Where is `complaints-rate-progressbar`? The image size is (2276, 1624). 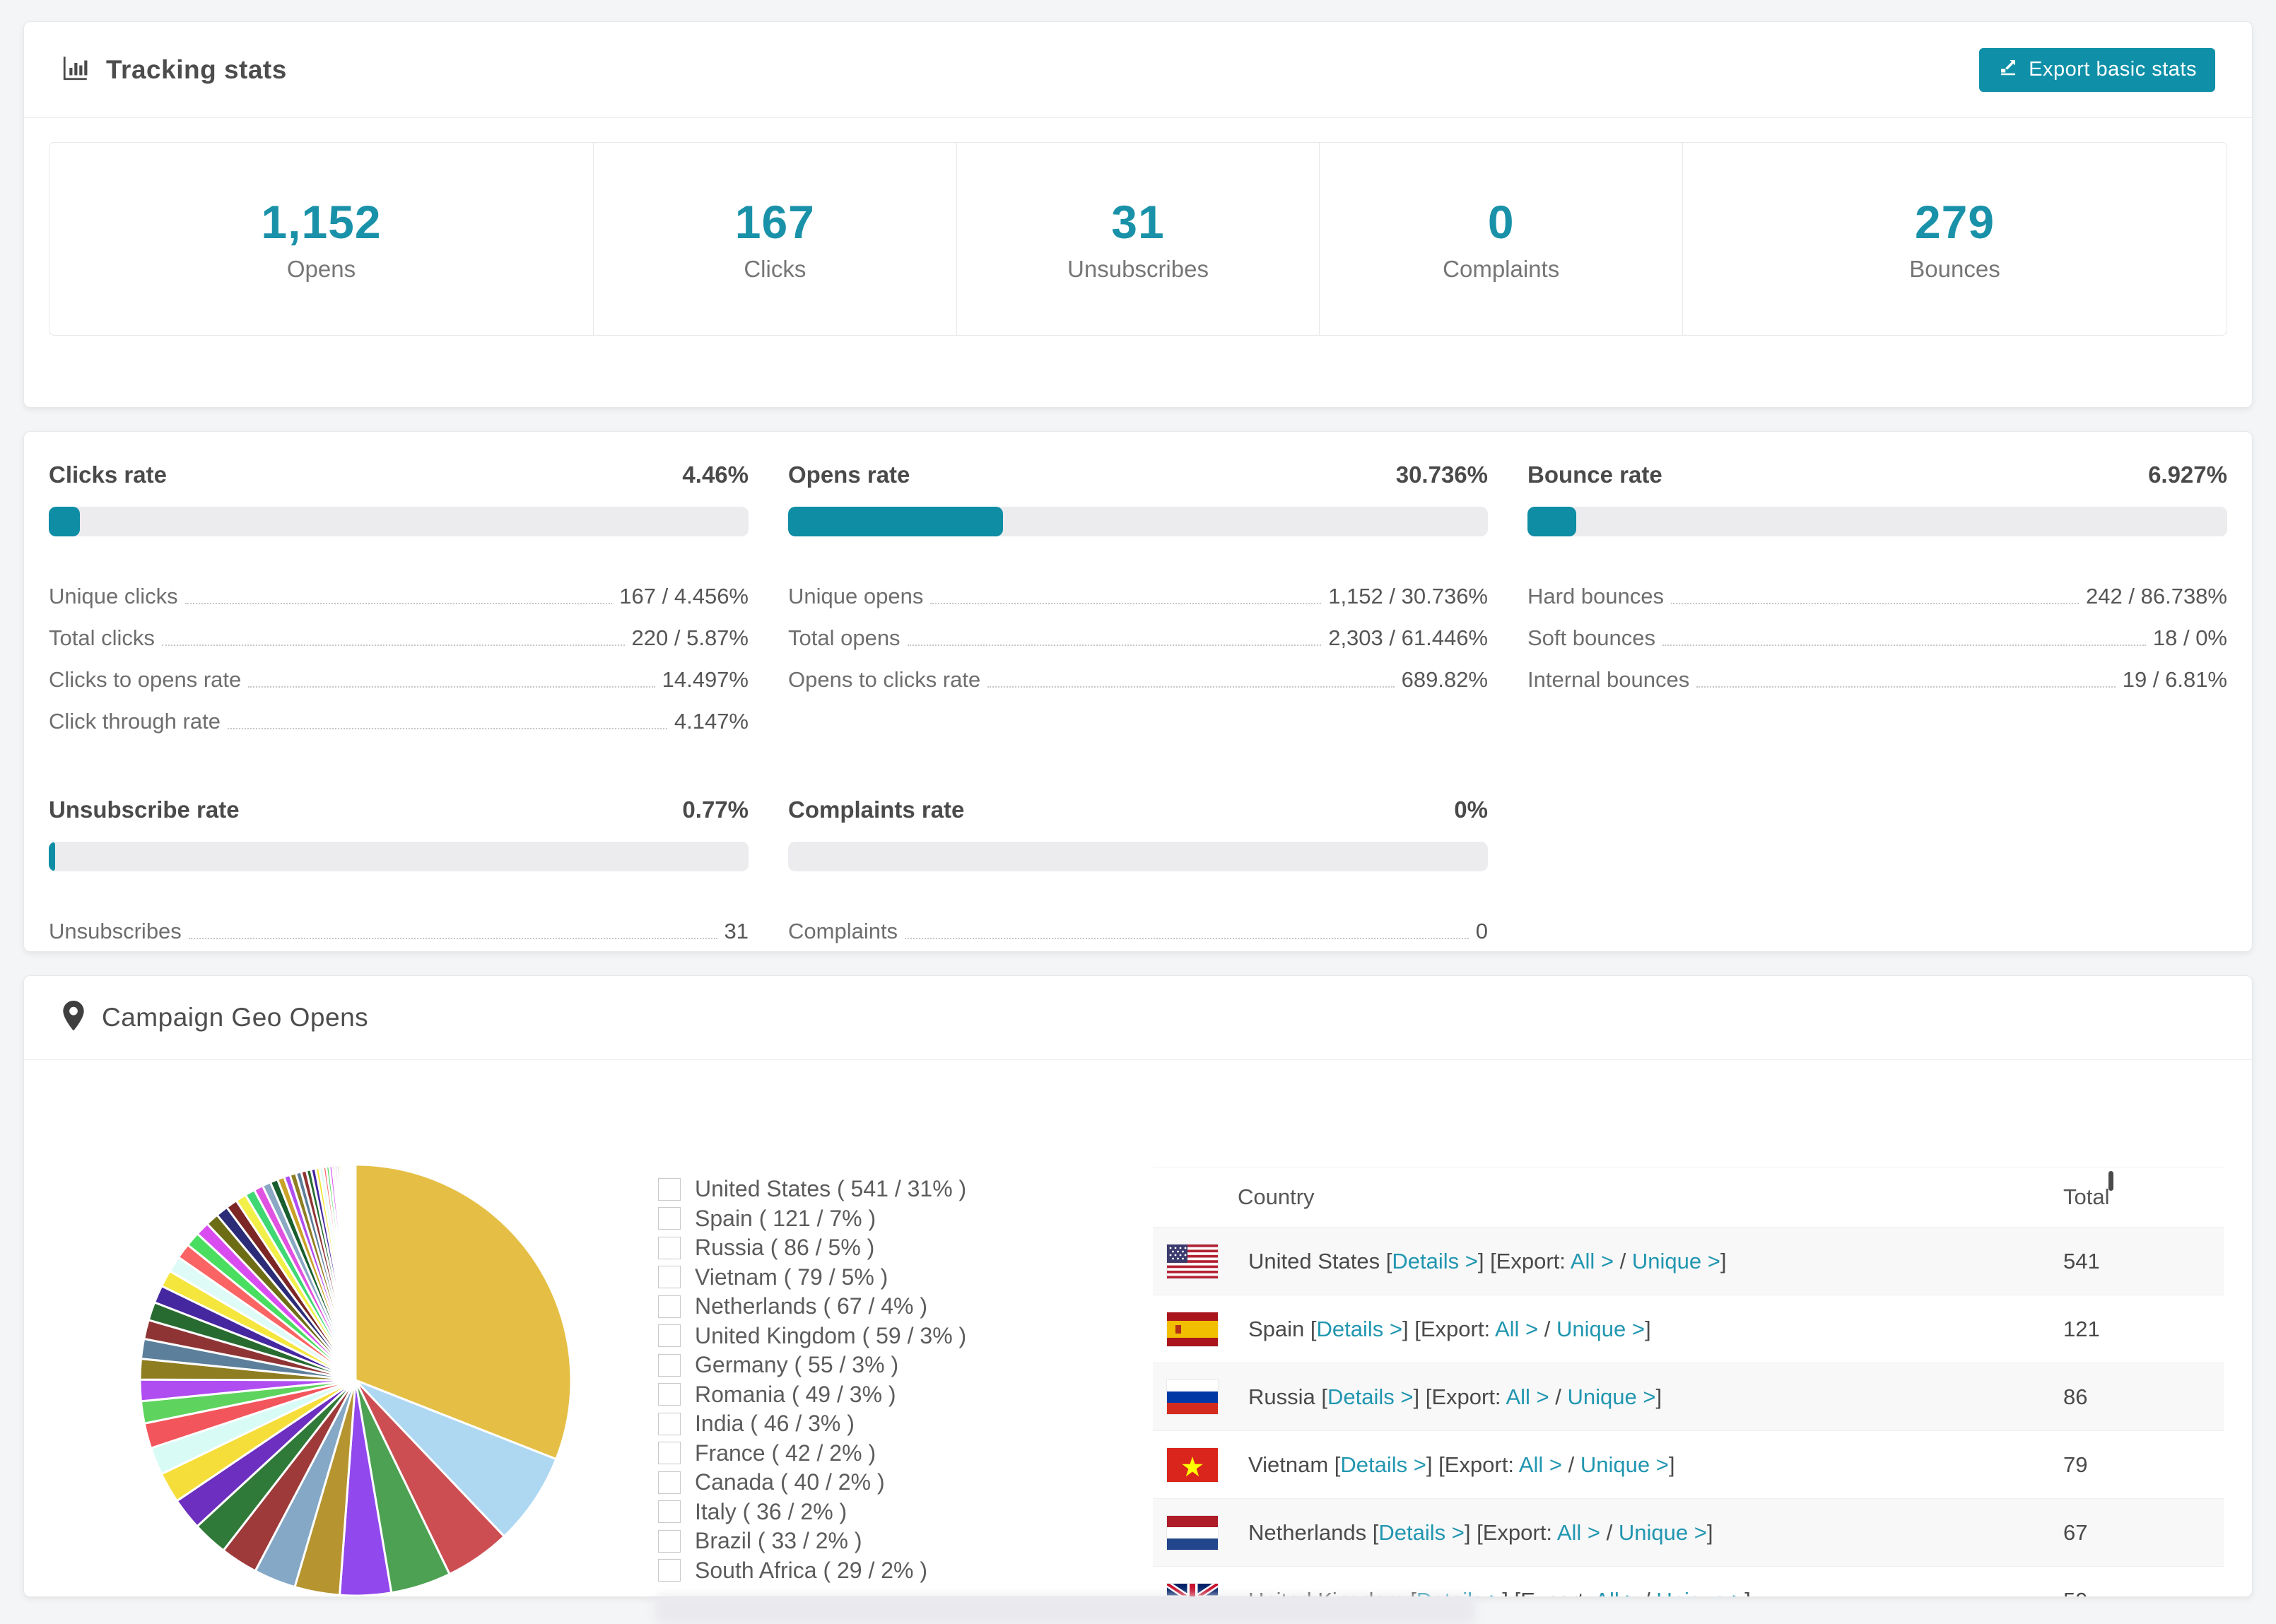
complaints-rate-progressbar is located at coordinates (1138, 856).